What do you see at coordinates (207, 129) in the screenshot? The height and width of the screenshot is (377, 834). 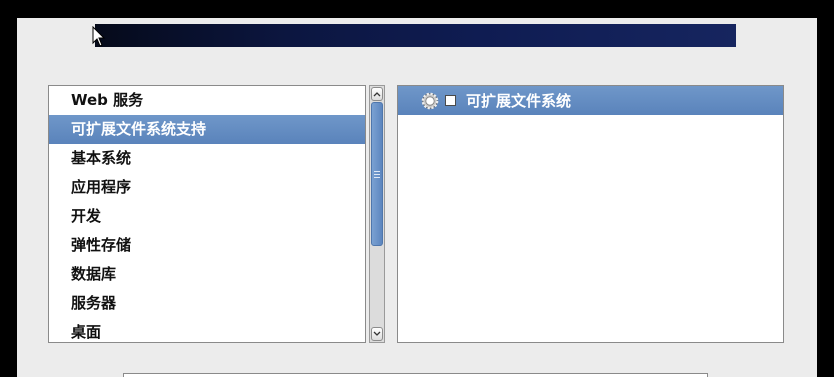 I see `group-item-scalable-filesystem: 可扩展文件系统支持` at bounding box center [207, 129].